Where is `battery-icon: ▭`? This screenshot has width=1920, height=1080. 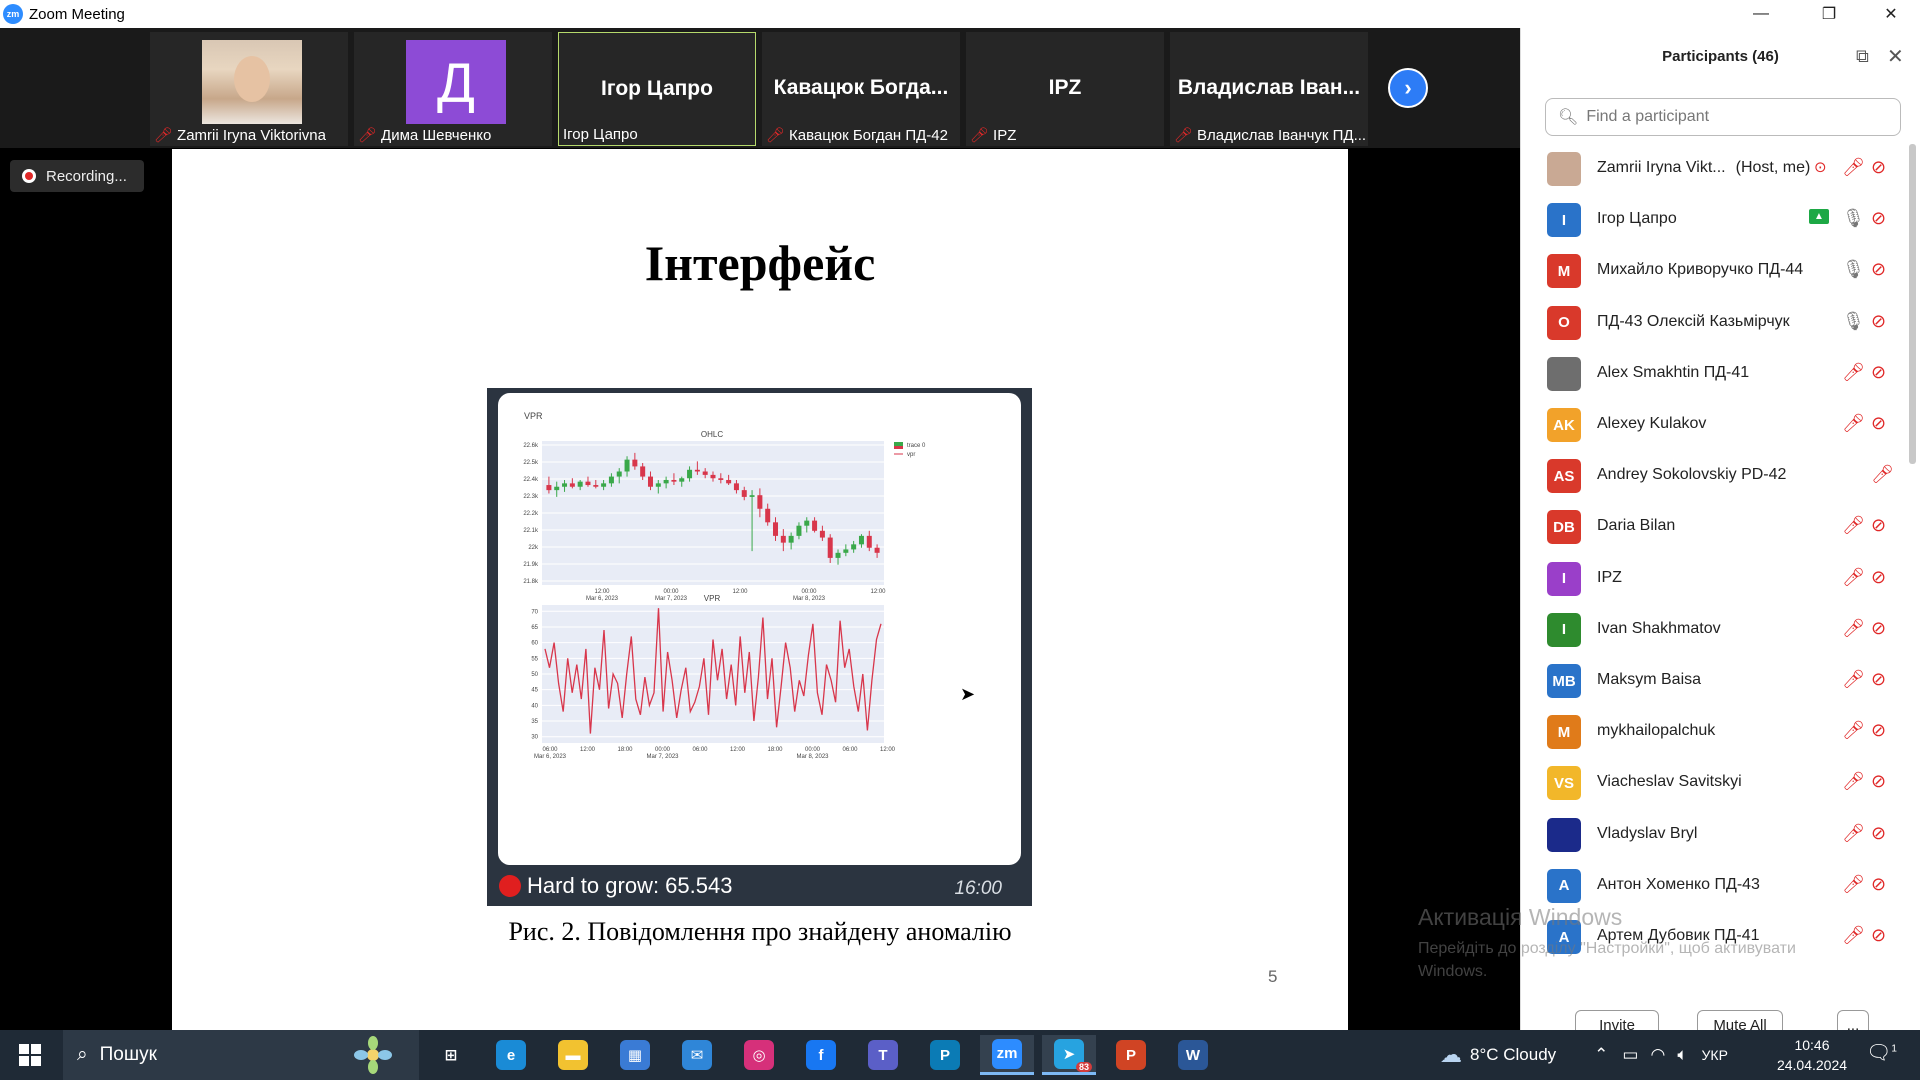 battery-icon: ▭ is located at coordinates (1630, 1055).